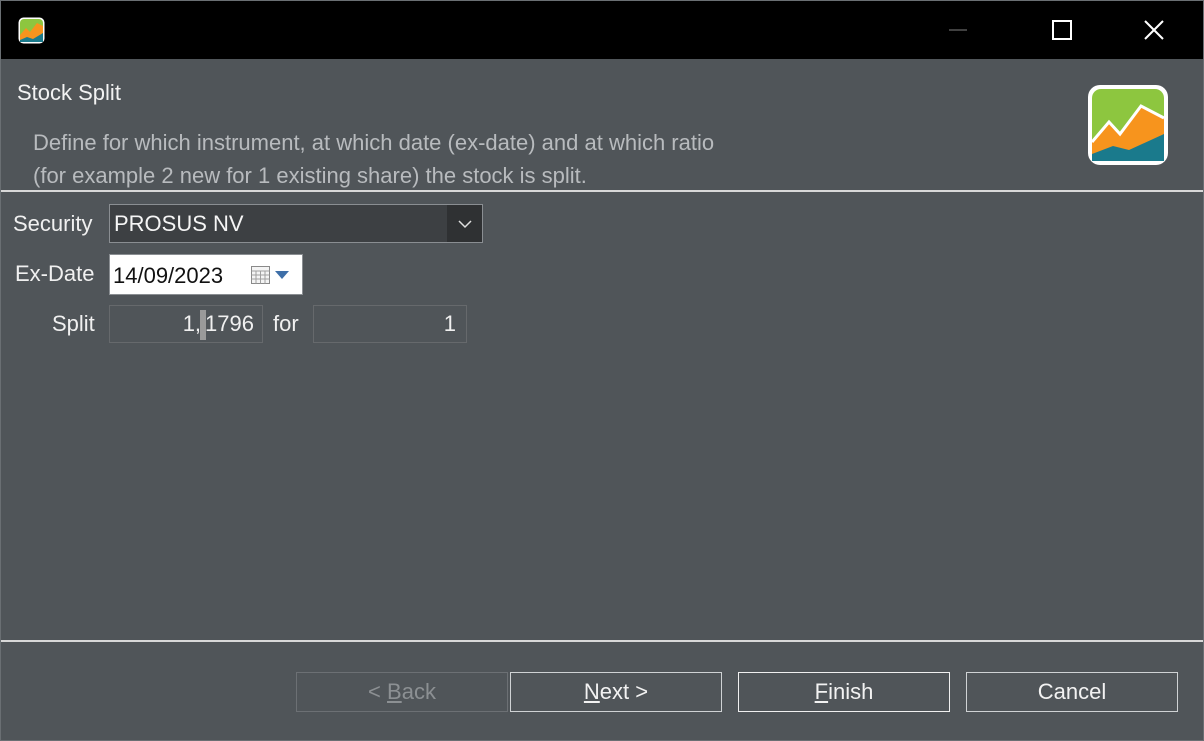 The width and height of the screenshot is (1204, 741). What do you see at coordinates (286, 323) in the screenshot?
I see `for-label: for` at bounding box center [286, 323].